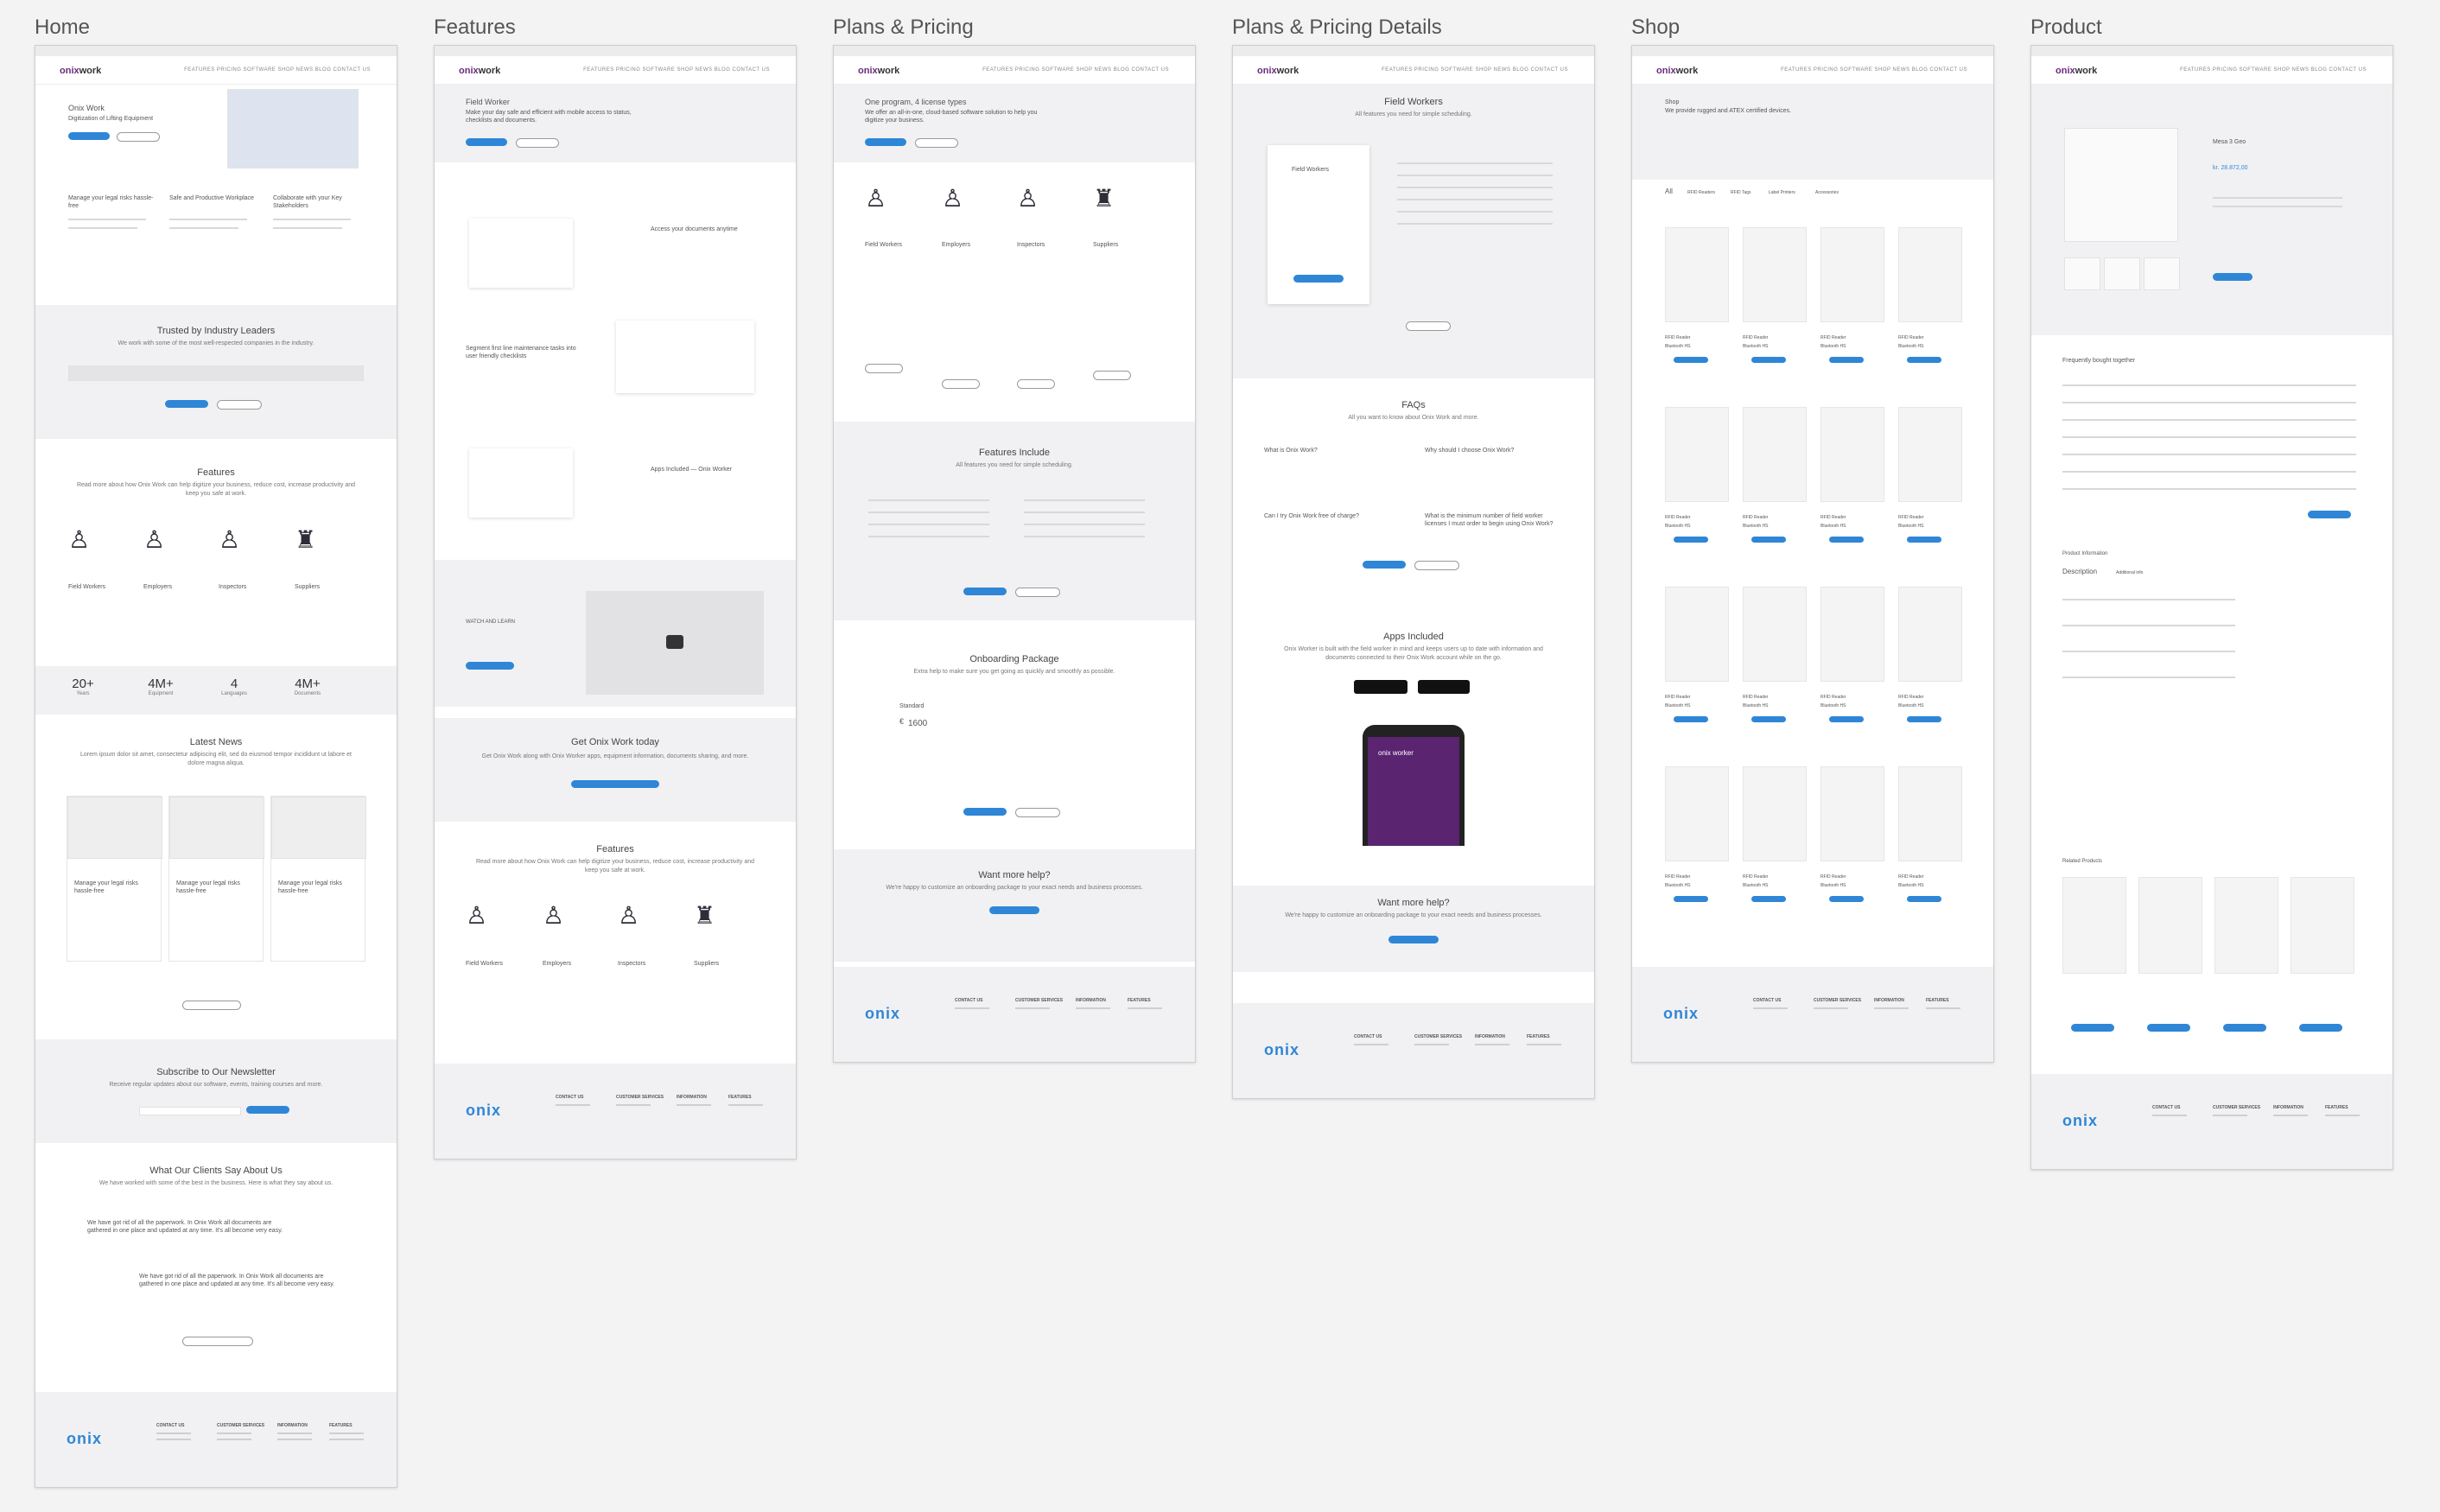  I want to click on tab-additional-info: Additional info, so click(2129, 573).